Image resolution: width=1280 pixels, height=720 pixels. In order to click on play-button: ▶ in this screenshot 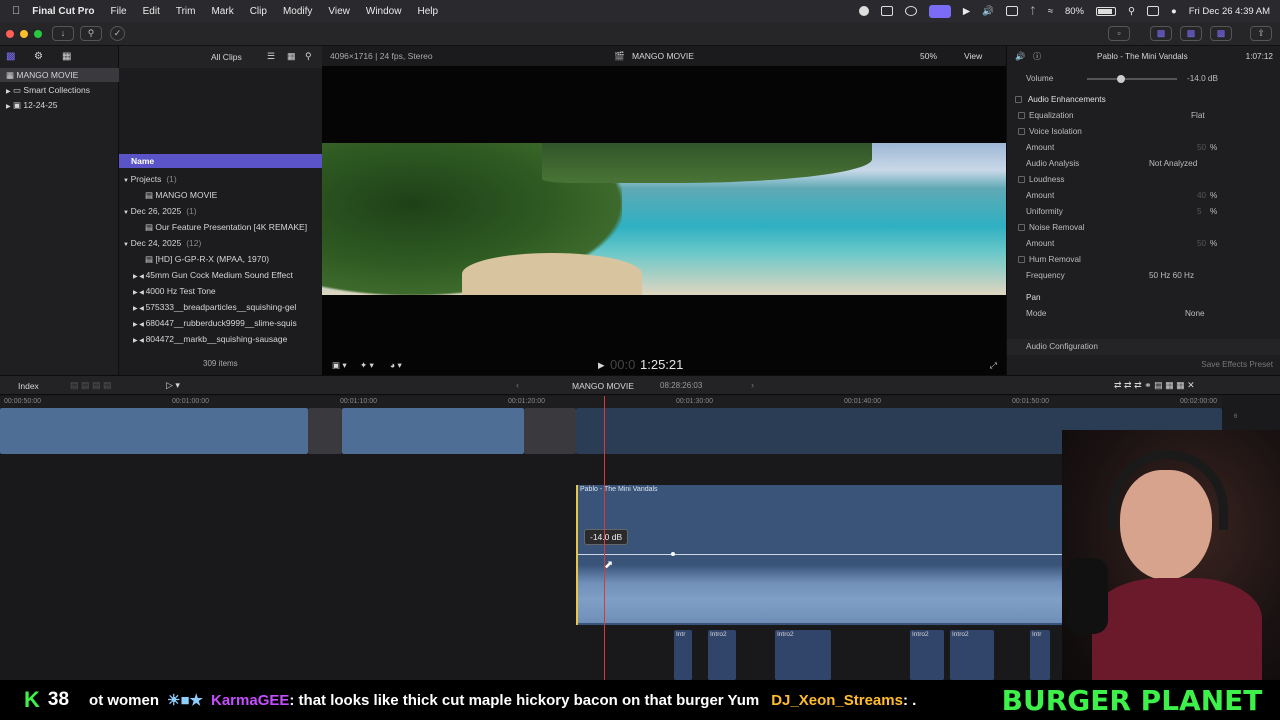, I will do `click(601, 365)`.